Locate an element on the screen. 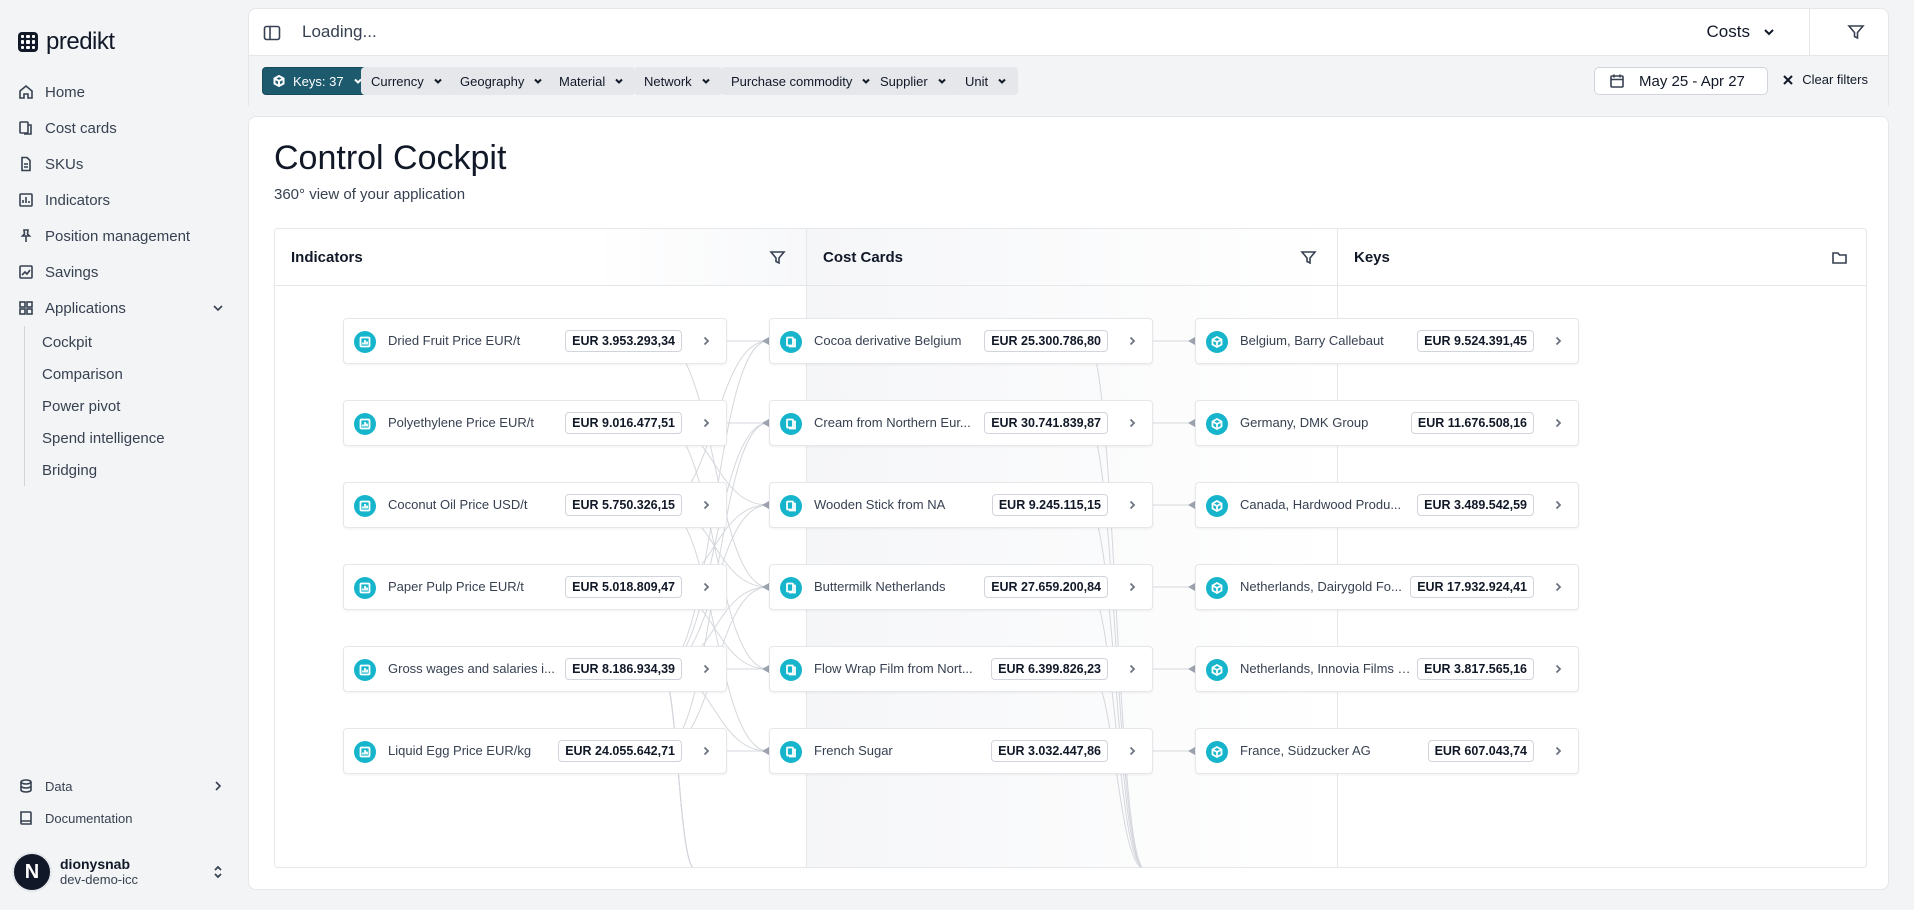  card-label: Buttermilk Netherlands is located at coordinates (880, 586).